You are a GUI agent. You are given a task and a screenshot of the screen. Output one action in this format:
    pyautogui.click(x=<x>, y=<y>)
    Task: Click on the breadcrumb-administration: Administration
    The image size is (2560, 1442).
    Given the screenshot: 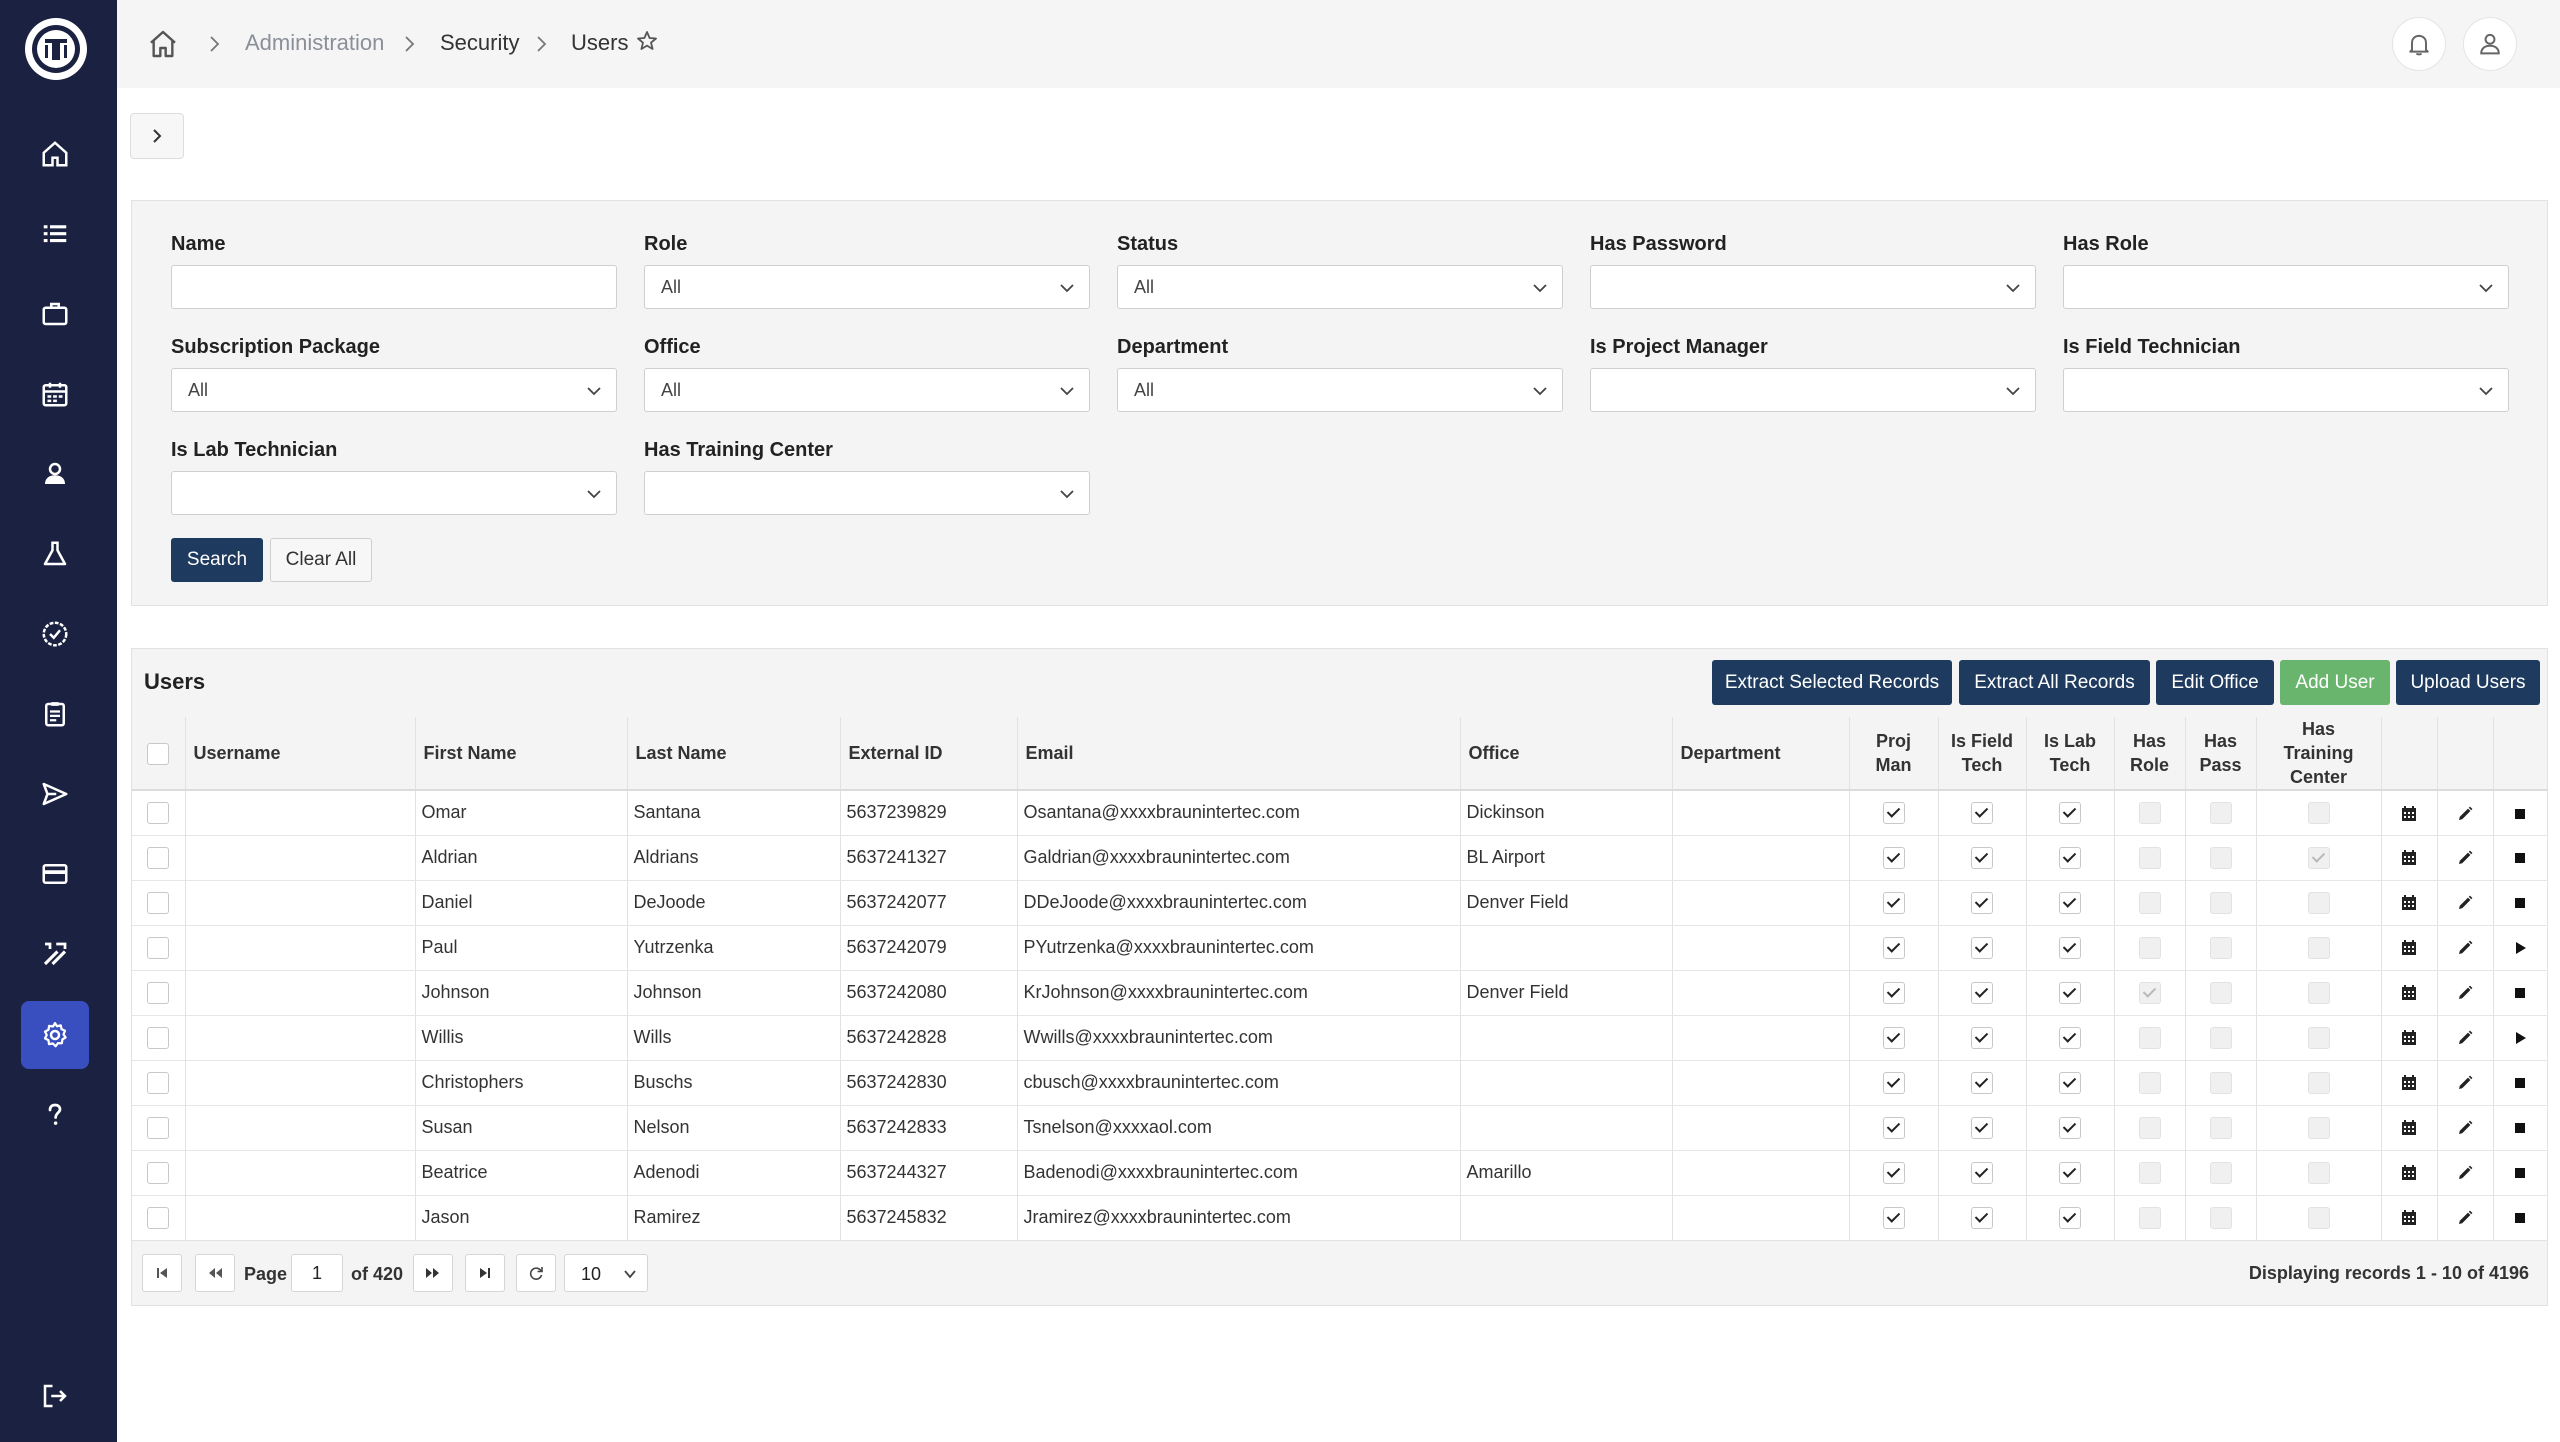 What is the action you would take?
    pyautogui.click(x=314, y=43)
    